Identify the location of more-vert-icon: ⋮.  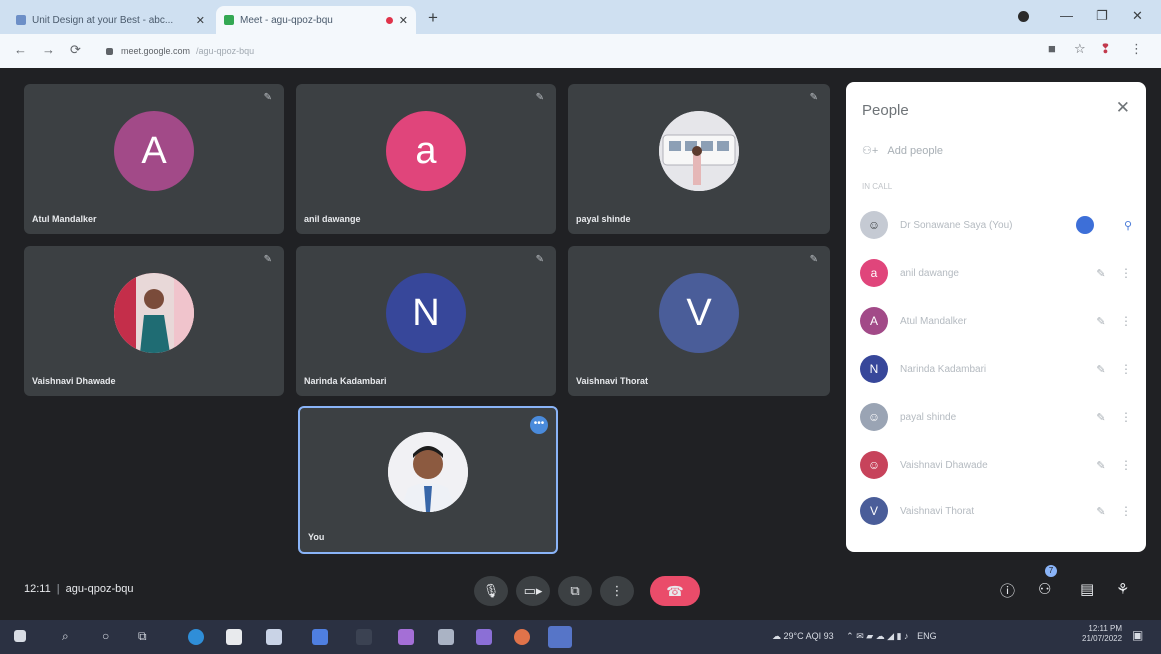
(617, 590).